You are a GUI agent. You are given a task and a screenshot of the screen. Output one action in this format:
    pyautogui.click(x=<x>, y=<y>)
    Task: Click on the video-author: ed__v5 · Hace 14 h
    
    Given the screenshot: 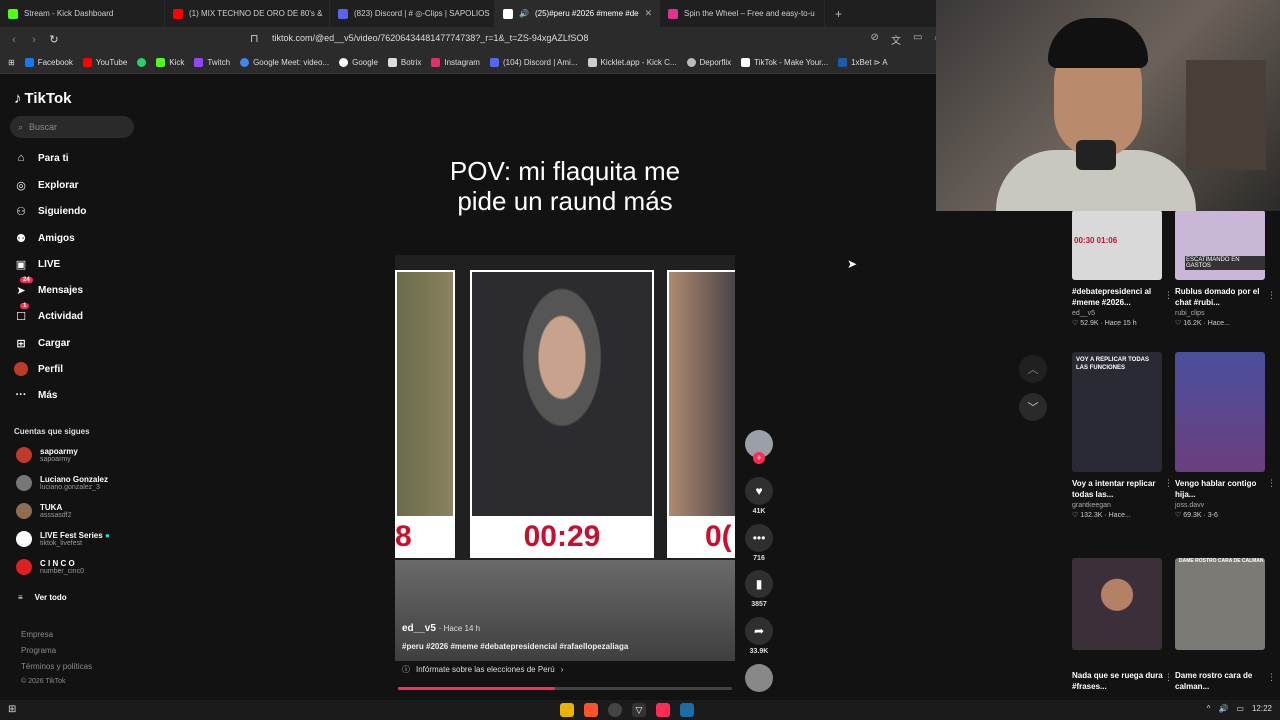 What is the action you would take?
    pyautogui.click(x=441, y=628)
    